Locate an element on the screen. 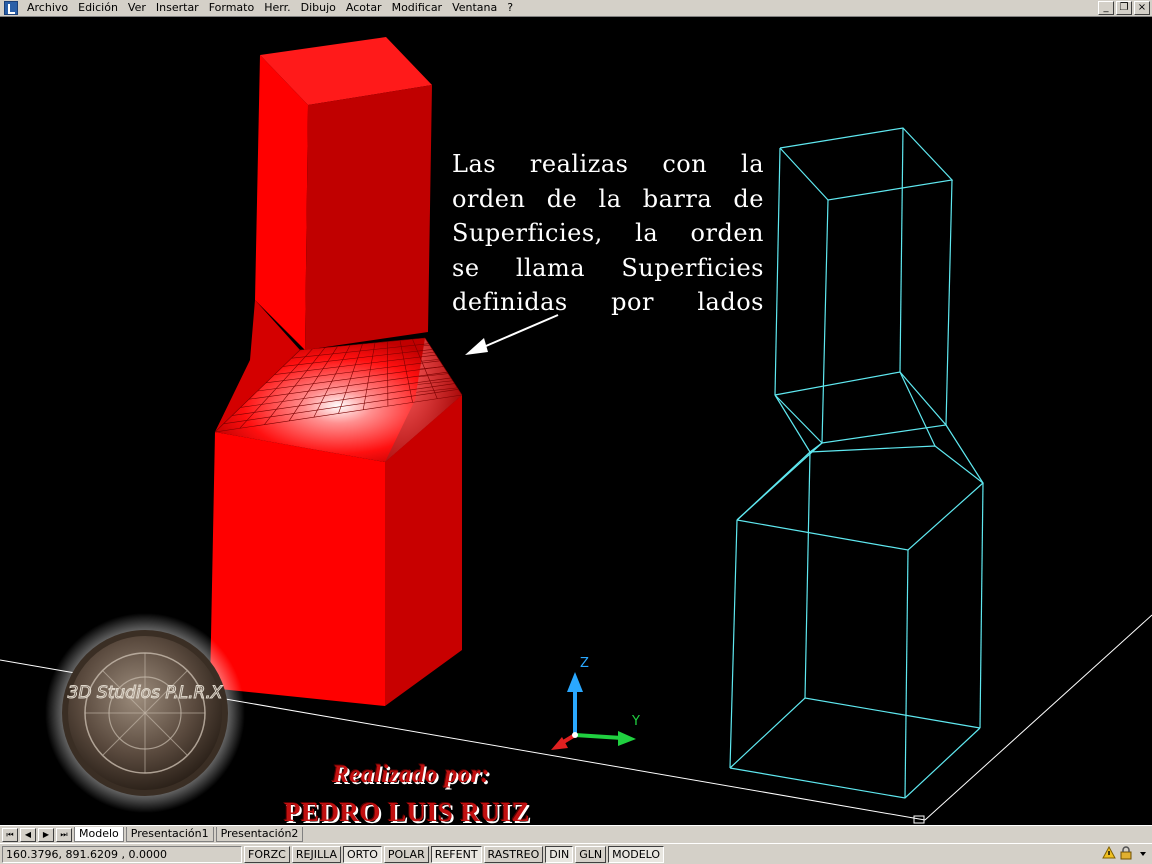  lock-icon is located at coordinates (1126, 853).